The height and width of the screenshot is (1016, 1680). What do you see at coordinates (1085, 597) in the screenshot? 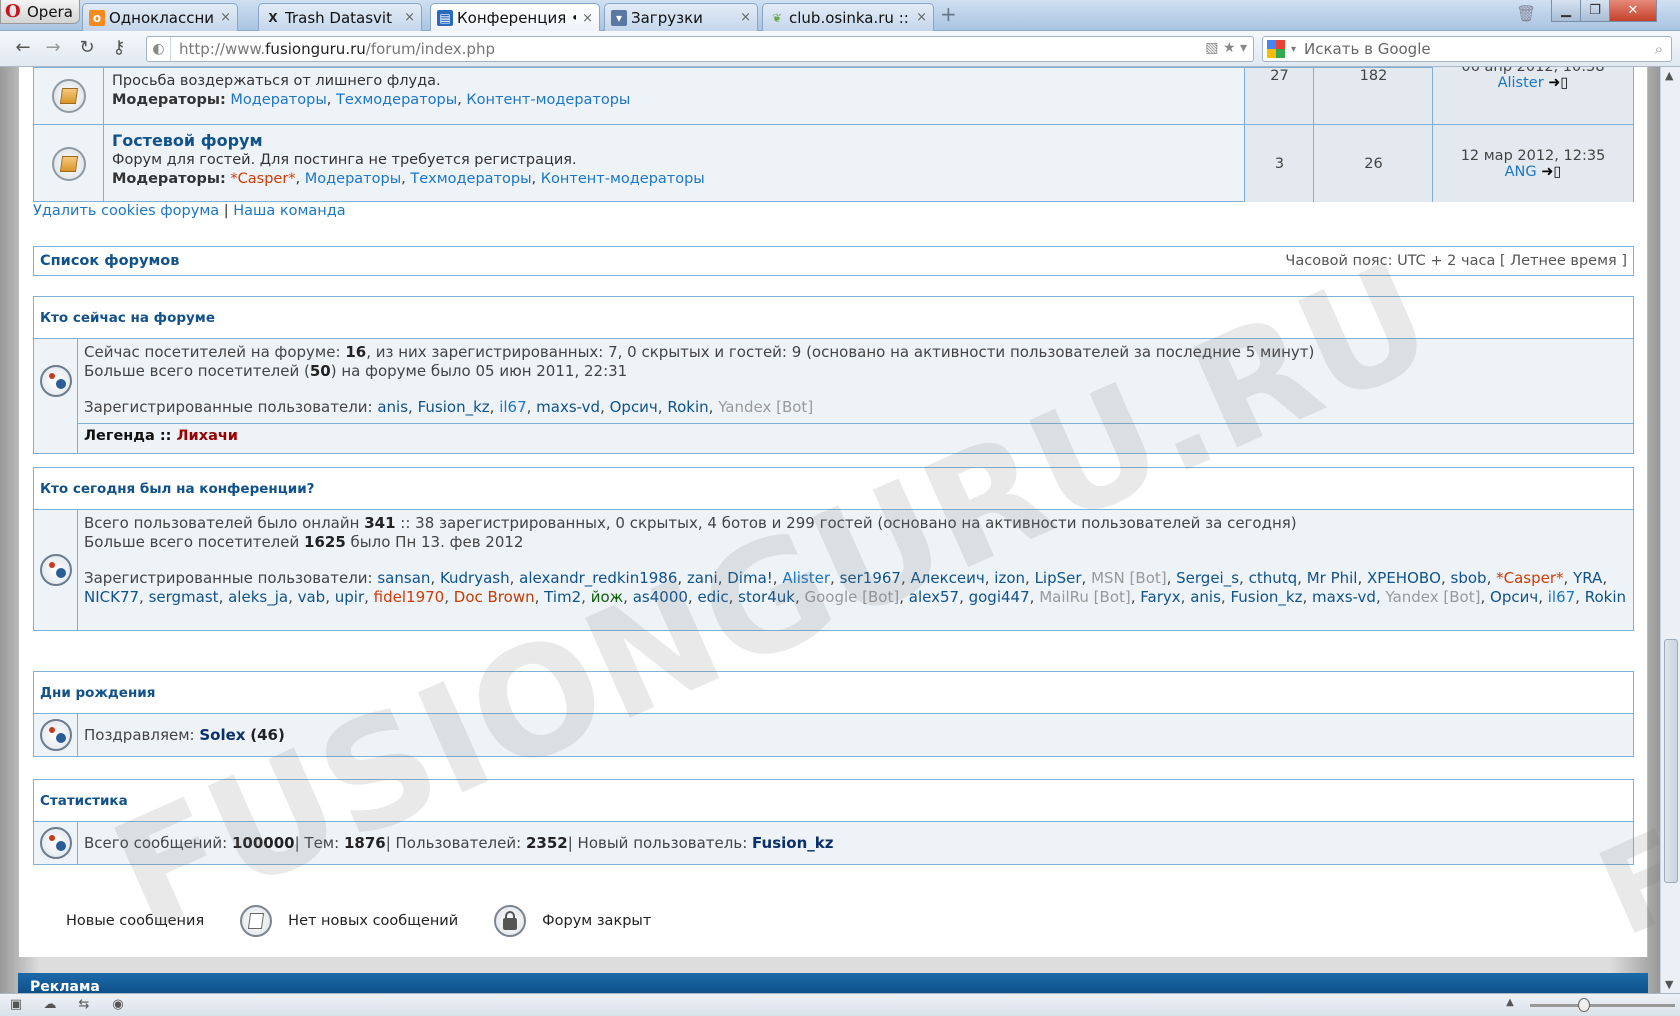
I see `user-link: MailRu [Bot]` at bounding box center [1085, 597].